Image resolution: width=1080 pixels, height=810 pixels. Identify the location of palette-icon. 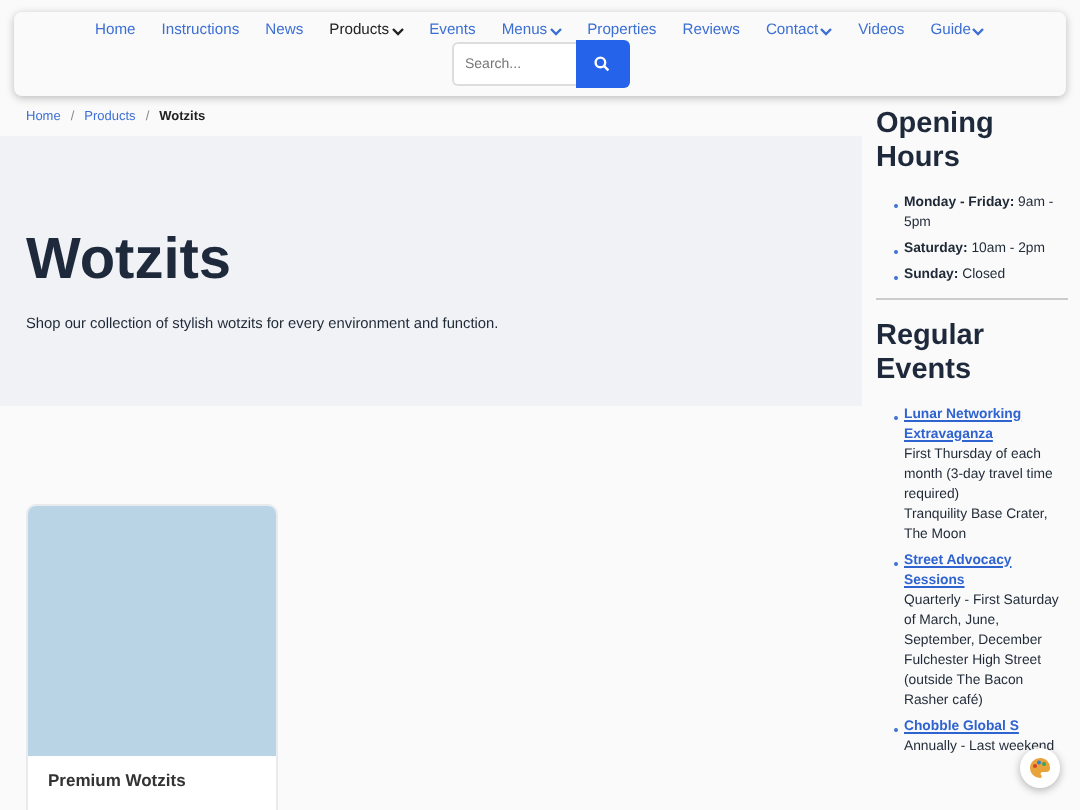
(1040, 768).